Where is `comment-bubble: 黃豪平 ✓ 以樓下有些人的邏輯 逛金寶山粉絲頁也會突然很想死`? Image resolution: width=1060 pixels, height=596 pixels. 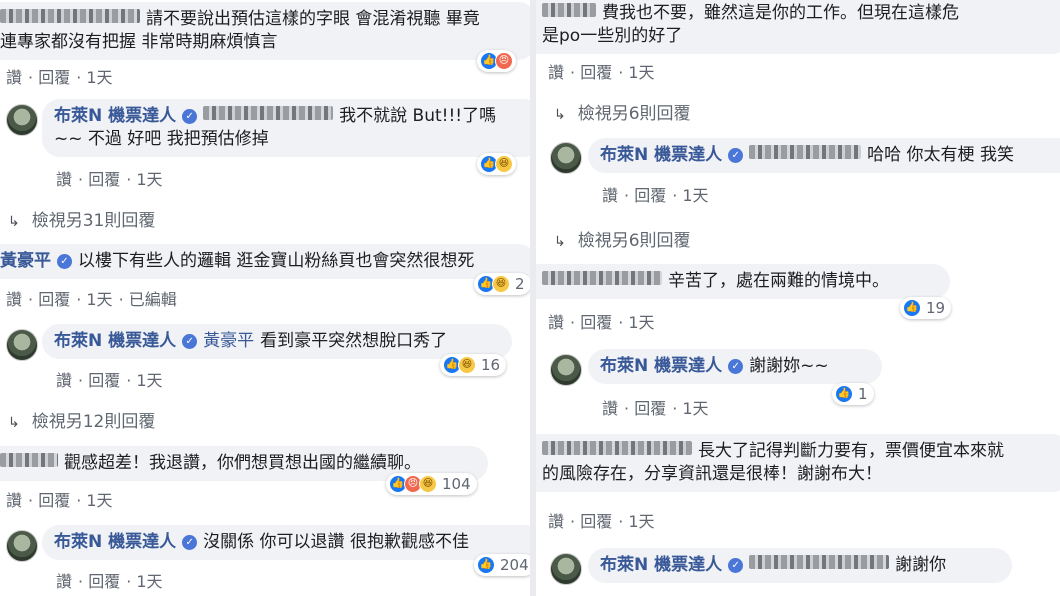
comment-bubble: 黃豪平 ✓ 以樓下有些人的邏輯 逛金寶山粉絲頁也會突然很想死 is located at coordinates (265, 261).